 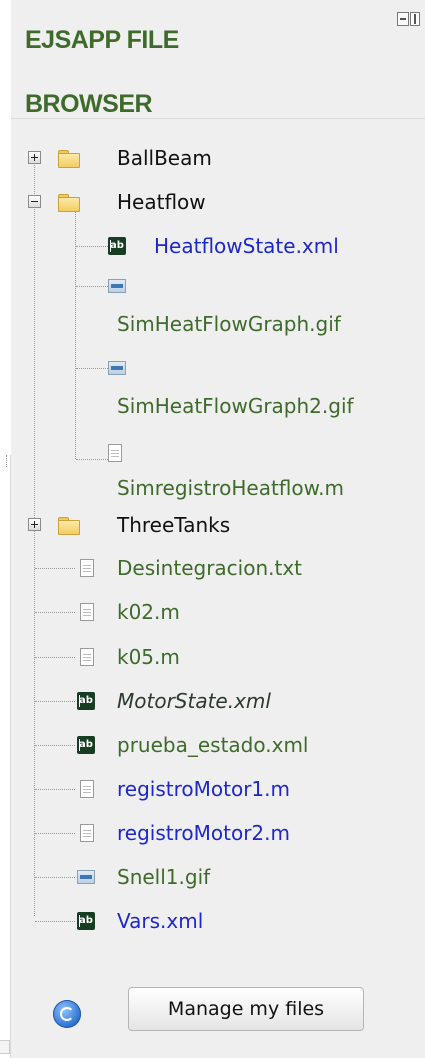 What do you see at coordinates (218, 59) in the screenshot?
I see `block-header: EJSAPP FILE BROWSER` at bounding box center [218, 59].